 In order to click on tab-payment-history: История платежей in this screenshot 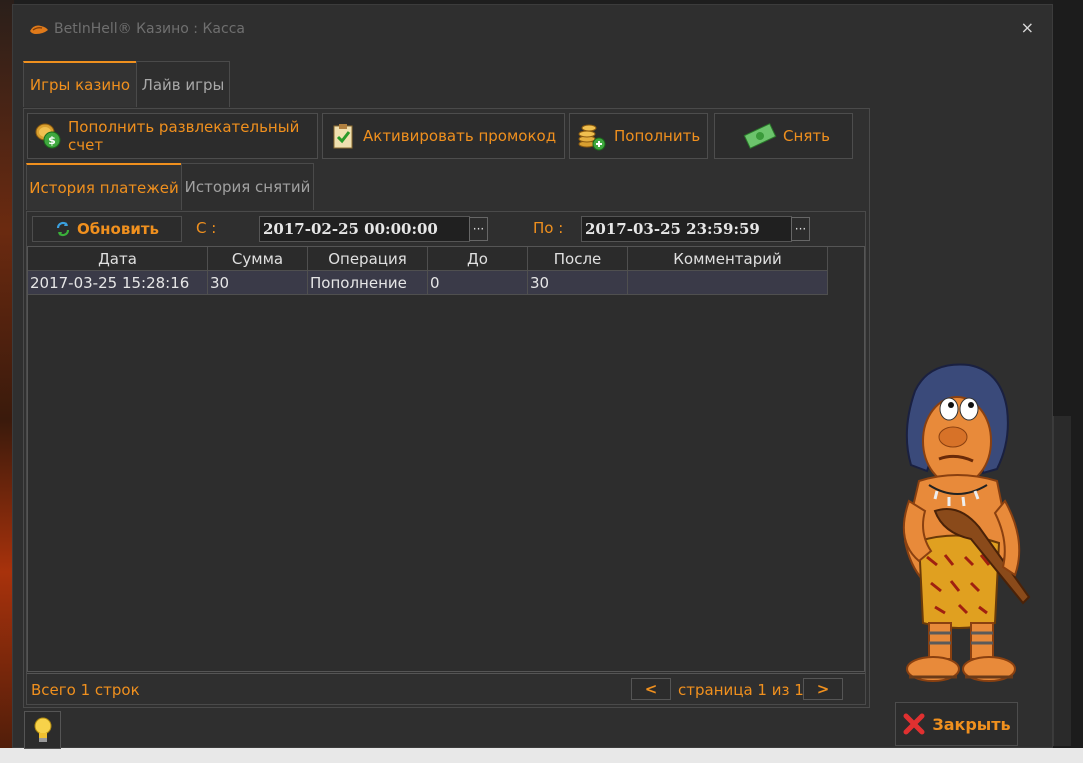, I will do `click(104, 186)`.